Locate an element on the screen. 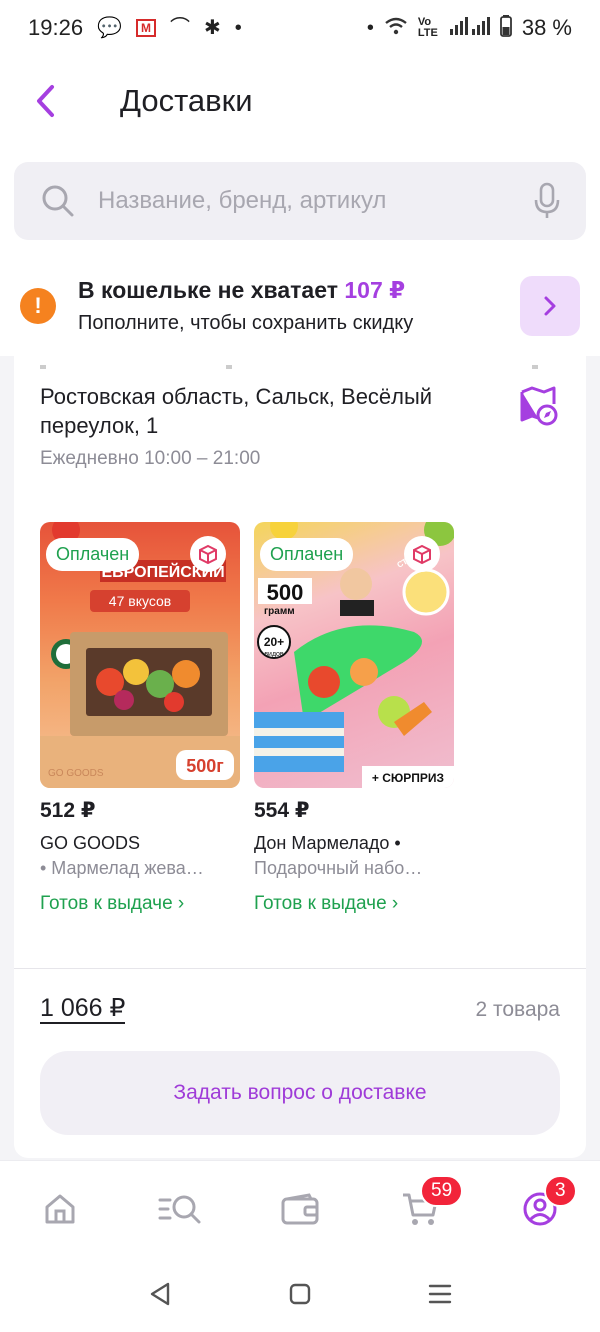 This screenshot has width=600, height=1332. system-recents-button is located at coordinates (440, 1294).